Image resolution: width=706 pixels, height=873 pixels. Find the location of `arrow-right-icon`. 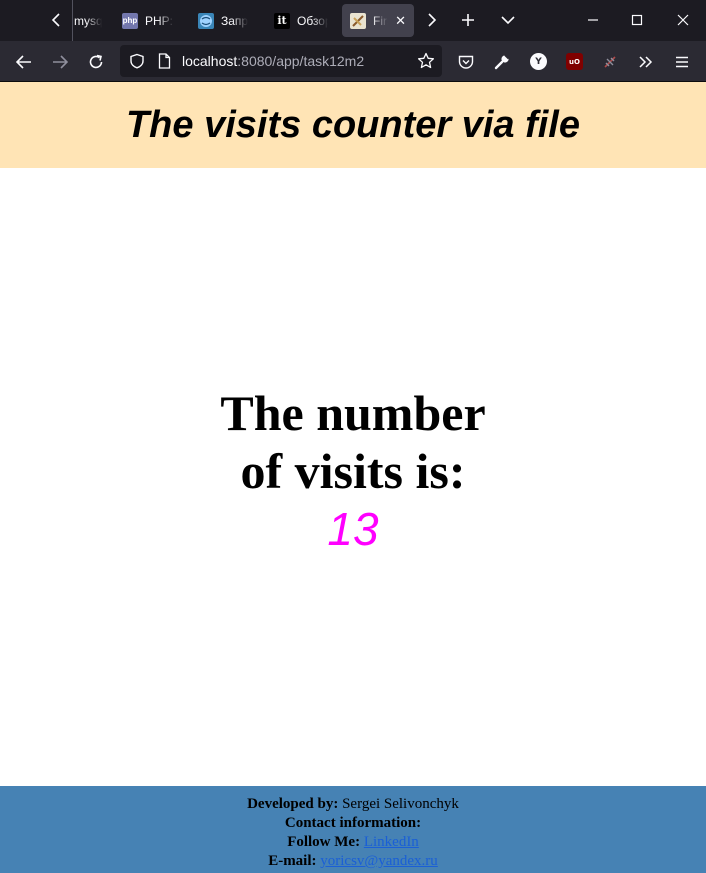

arrow-right-icon is located at coordinates (60, 62).